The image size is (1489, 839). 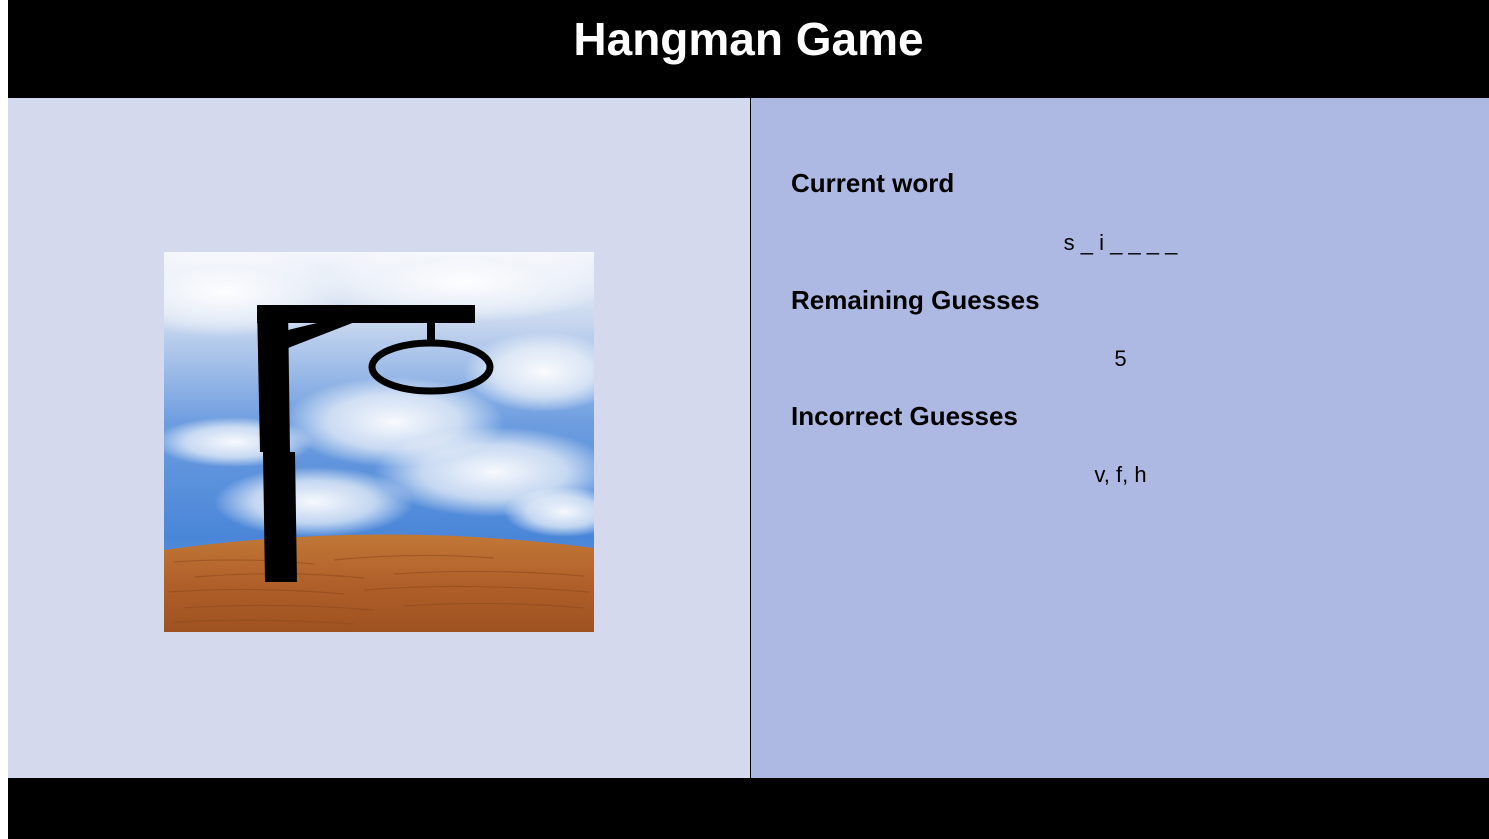 I want to click on incorrect-guesses-list: v, f, h, so click(x=1120, y=474).